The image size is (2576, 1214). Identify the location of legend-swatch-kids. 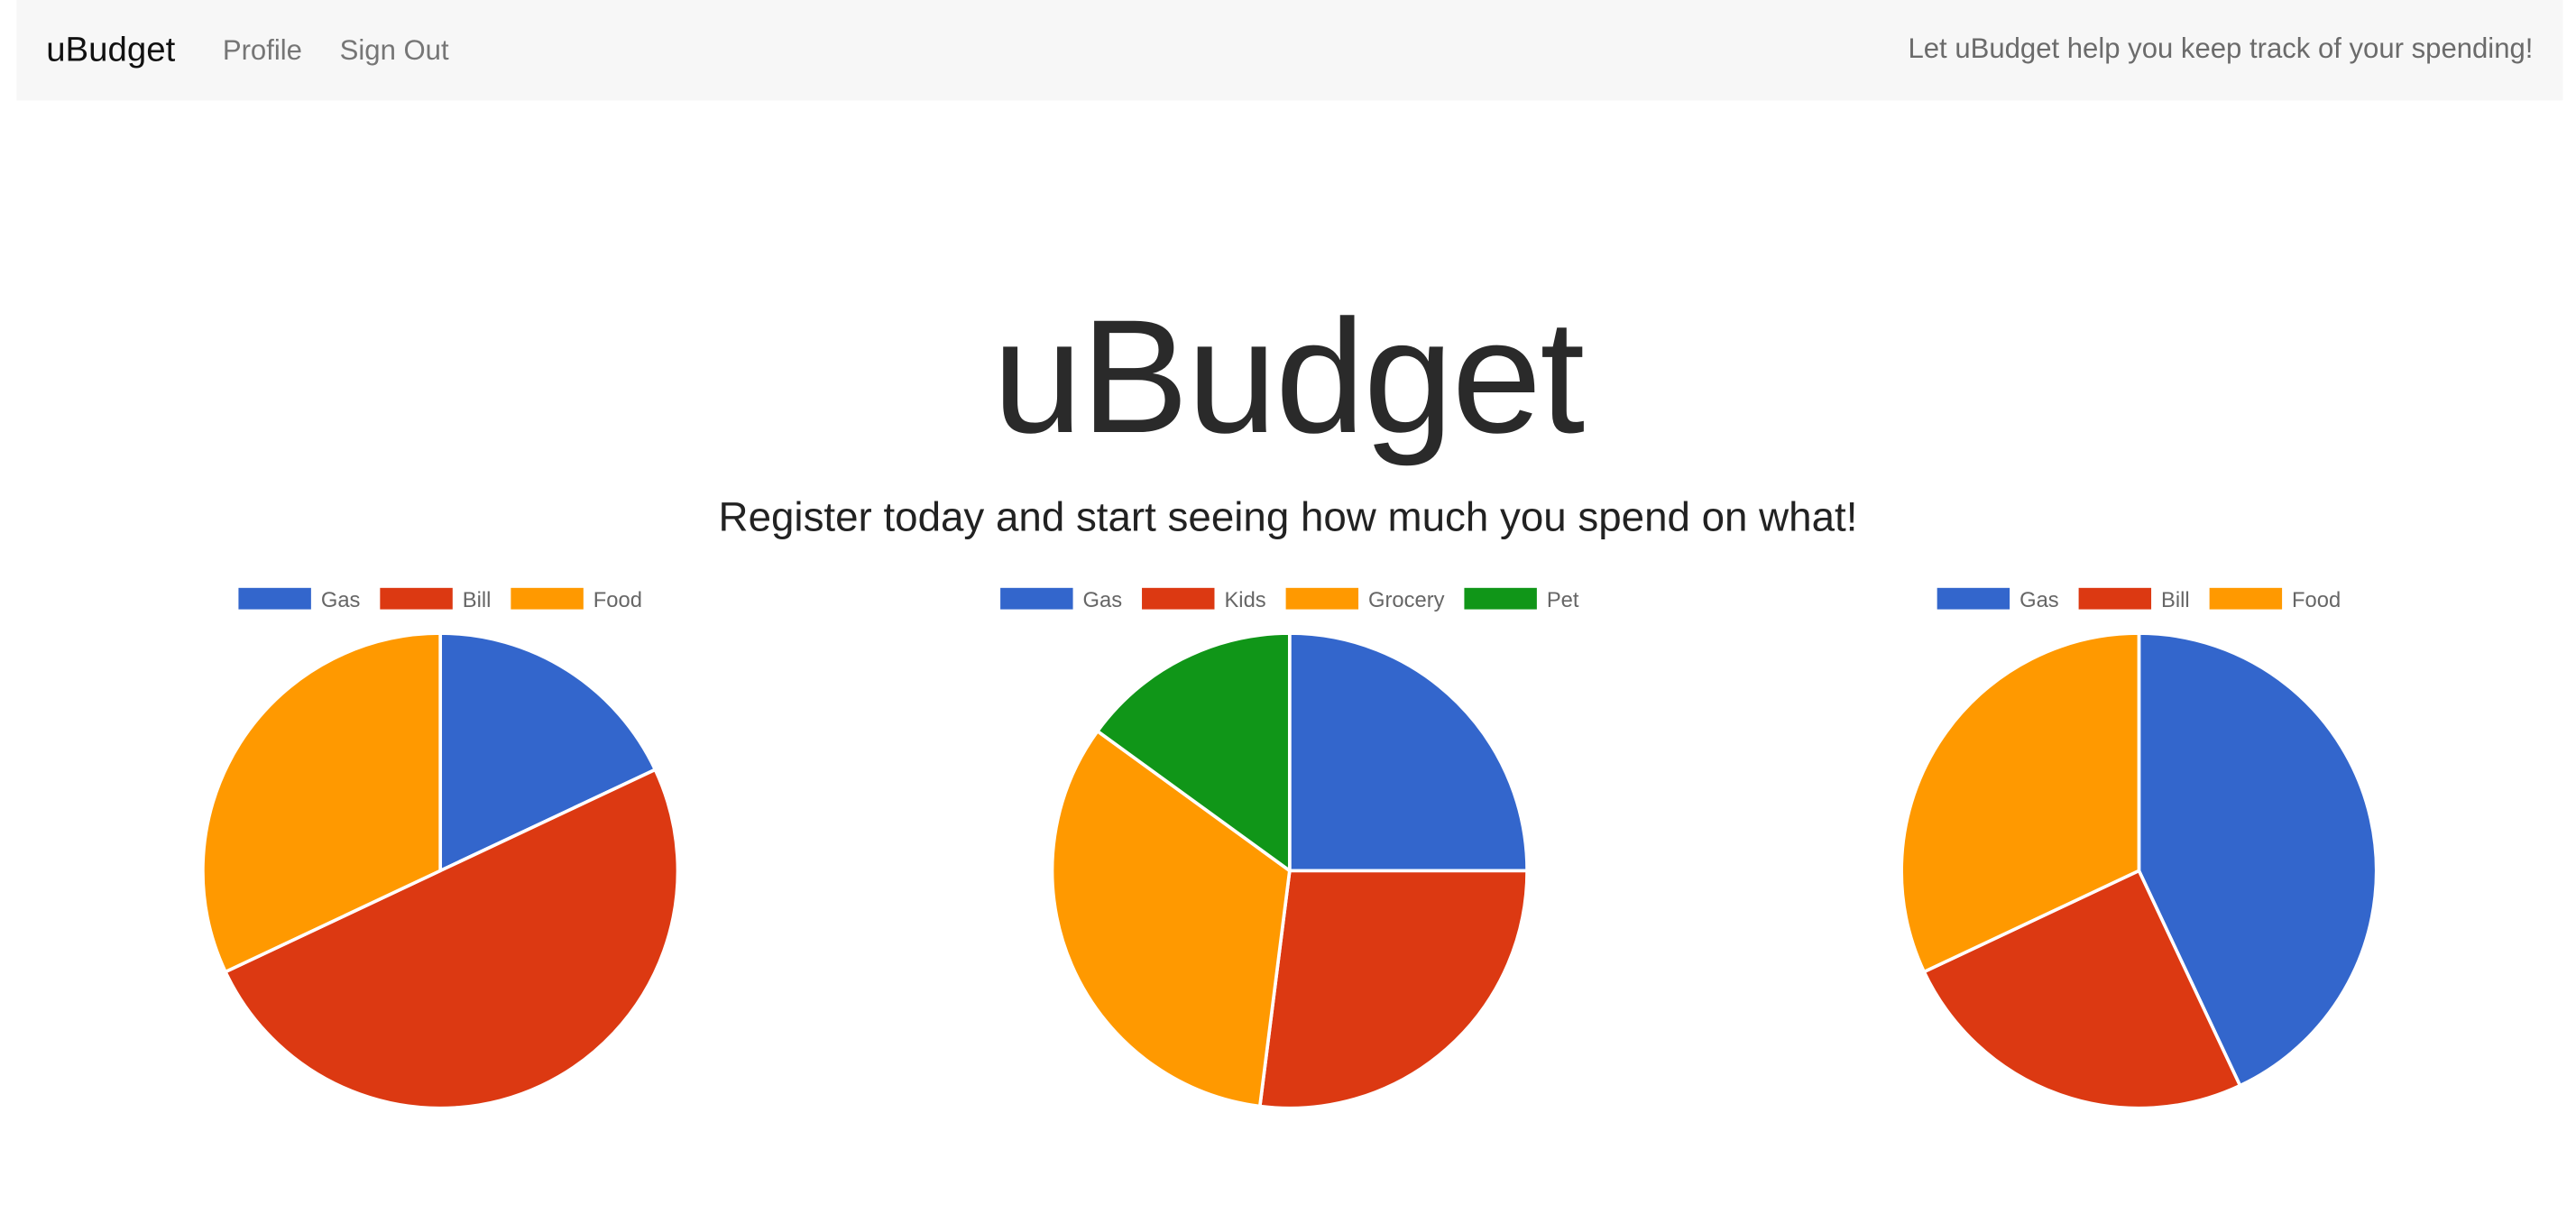
(1178, 598).